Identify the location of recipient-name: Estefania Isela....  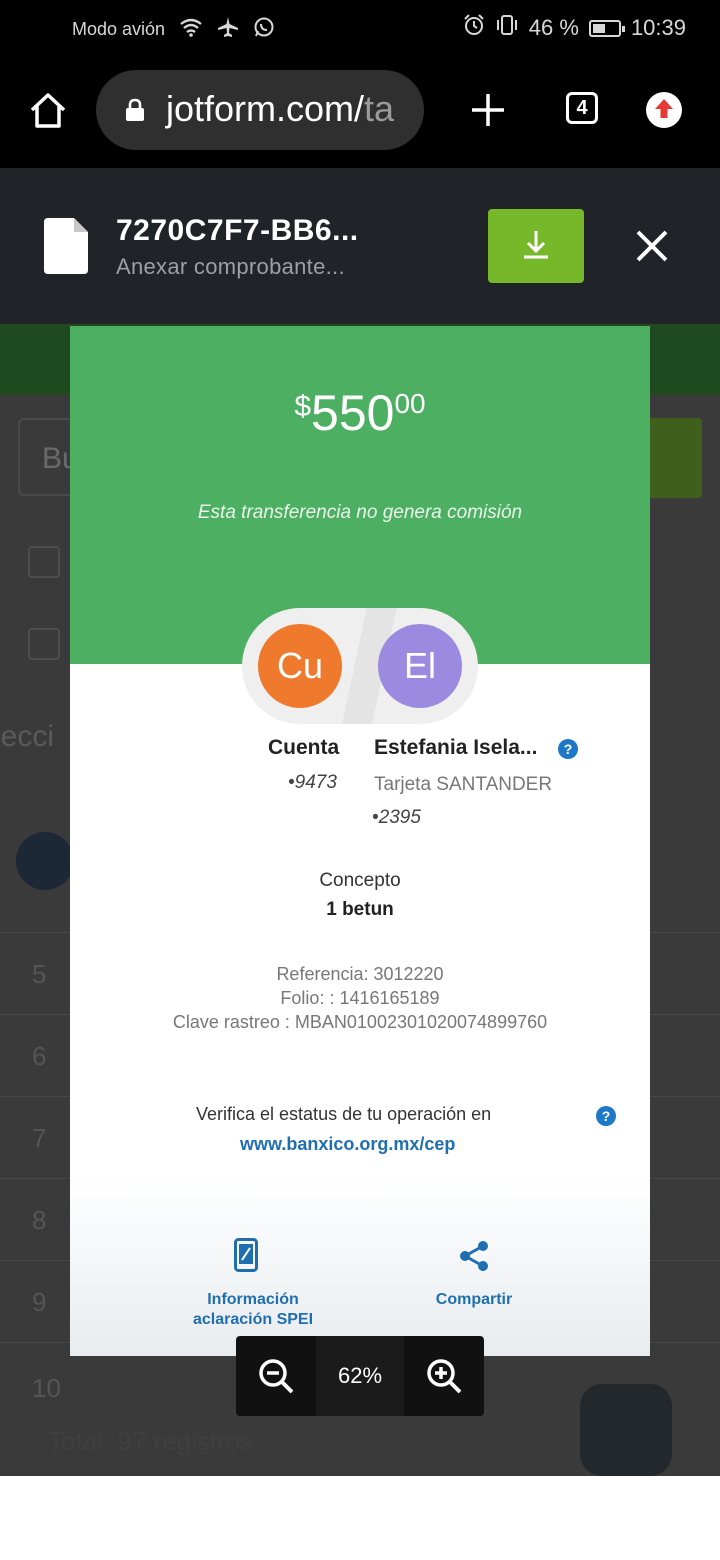
(456, 747).